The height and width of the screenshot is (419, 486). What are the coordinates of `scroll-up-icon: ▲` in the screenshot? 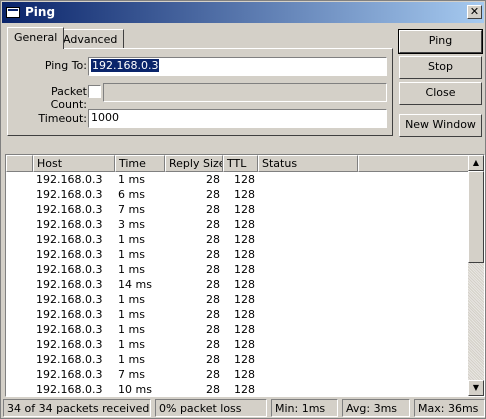 It's located at (476, 163).